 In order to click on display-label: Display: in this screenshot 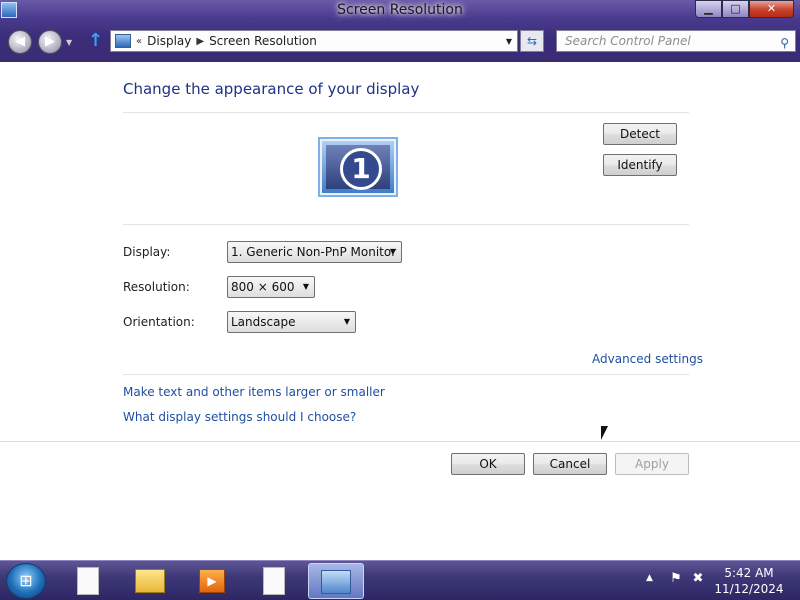, I will do `click(147, 252)`.